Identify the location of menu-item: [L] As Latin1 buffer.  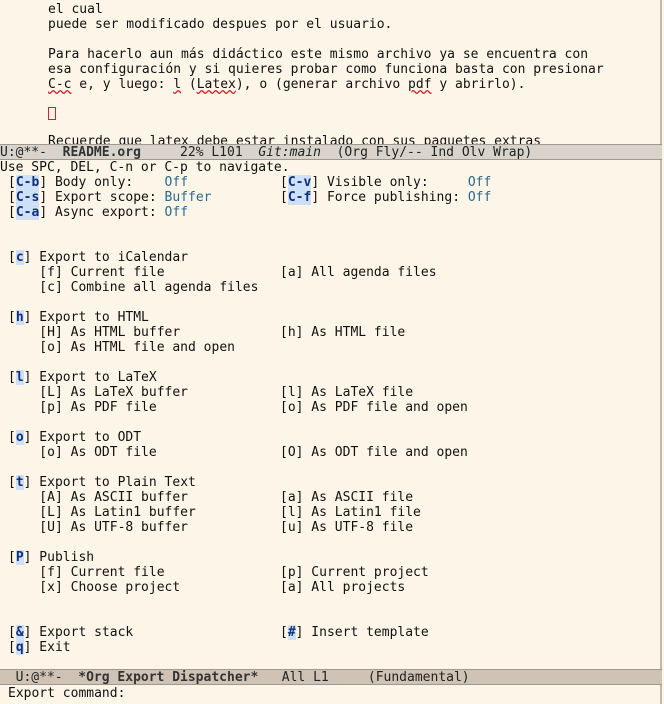
(102, 512).